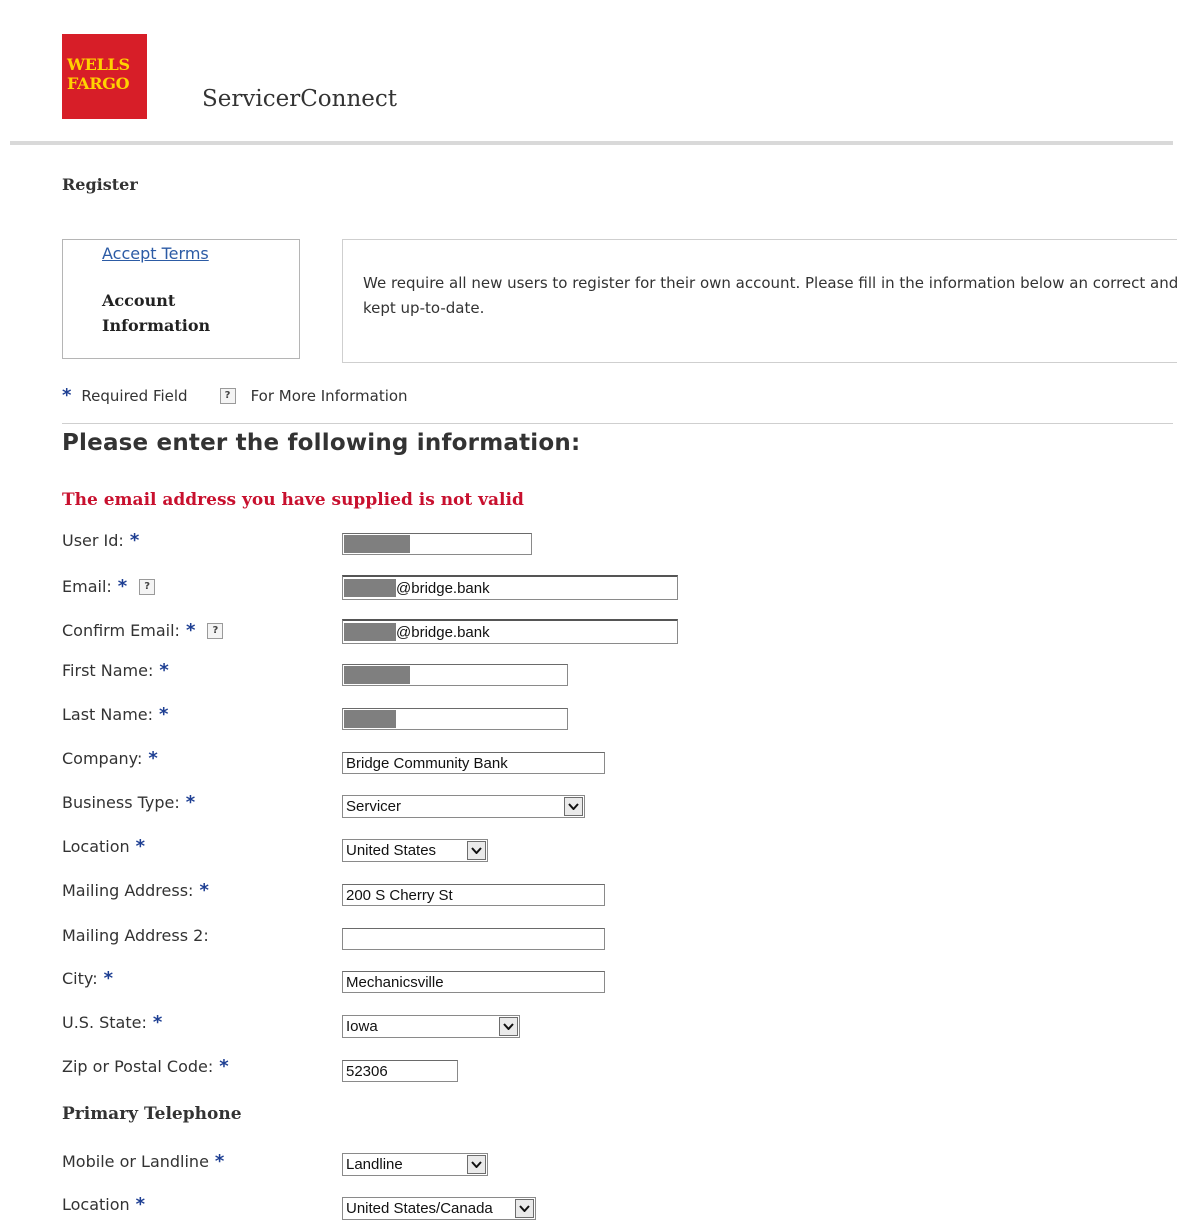 Image resolution: width=1177 pixels, height=1225 pixels. What do you see at coordinates (591, 143) in the screenshot?
I see `header-divider` at bounding box center [591, 143].